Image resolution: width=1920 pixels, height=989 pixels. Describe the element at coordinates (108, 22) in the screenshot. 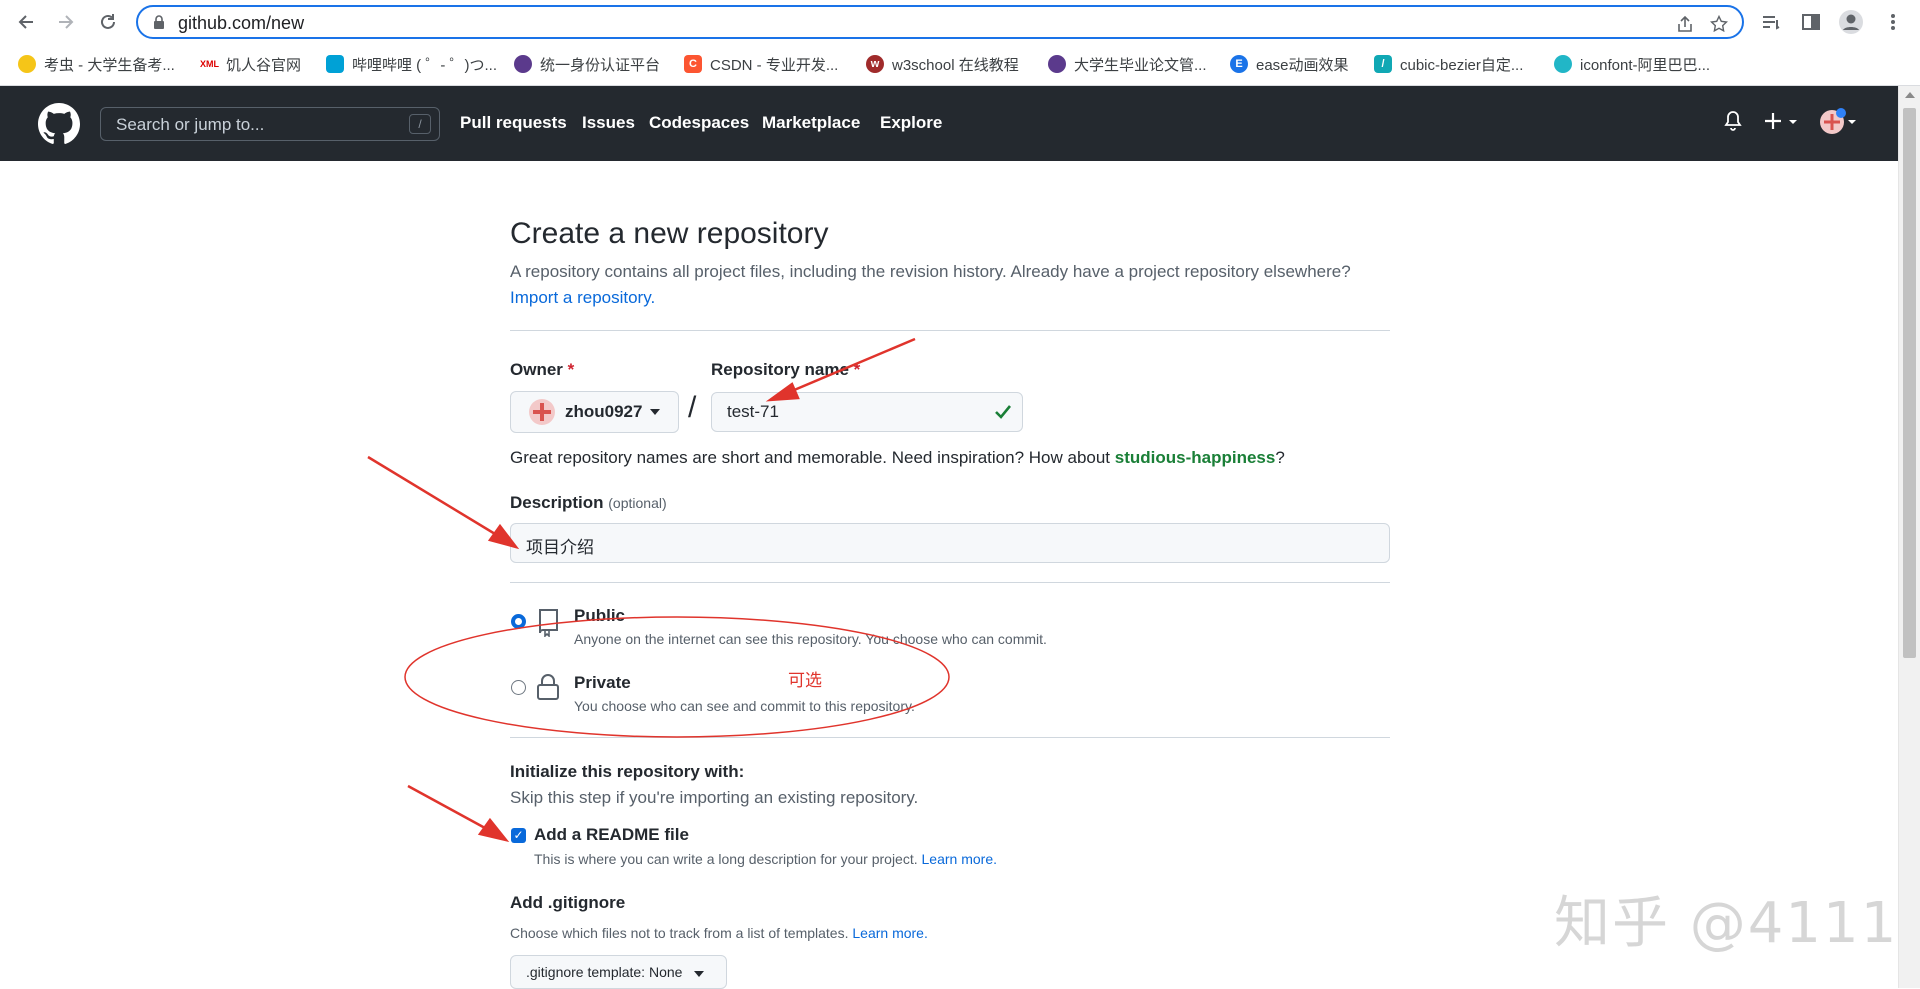

I see `reload-icon` at that location.